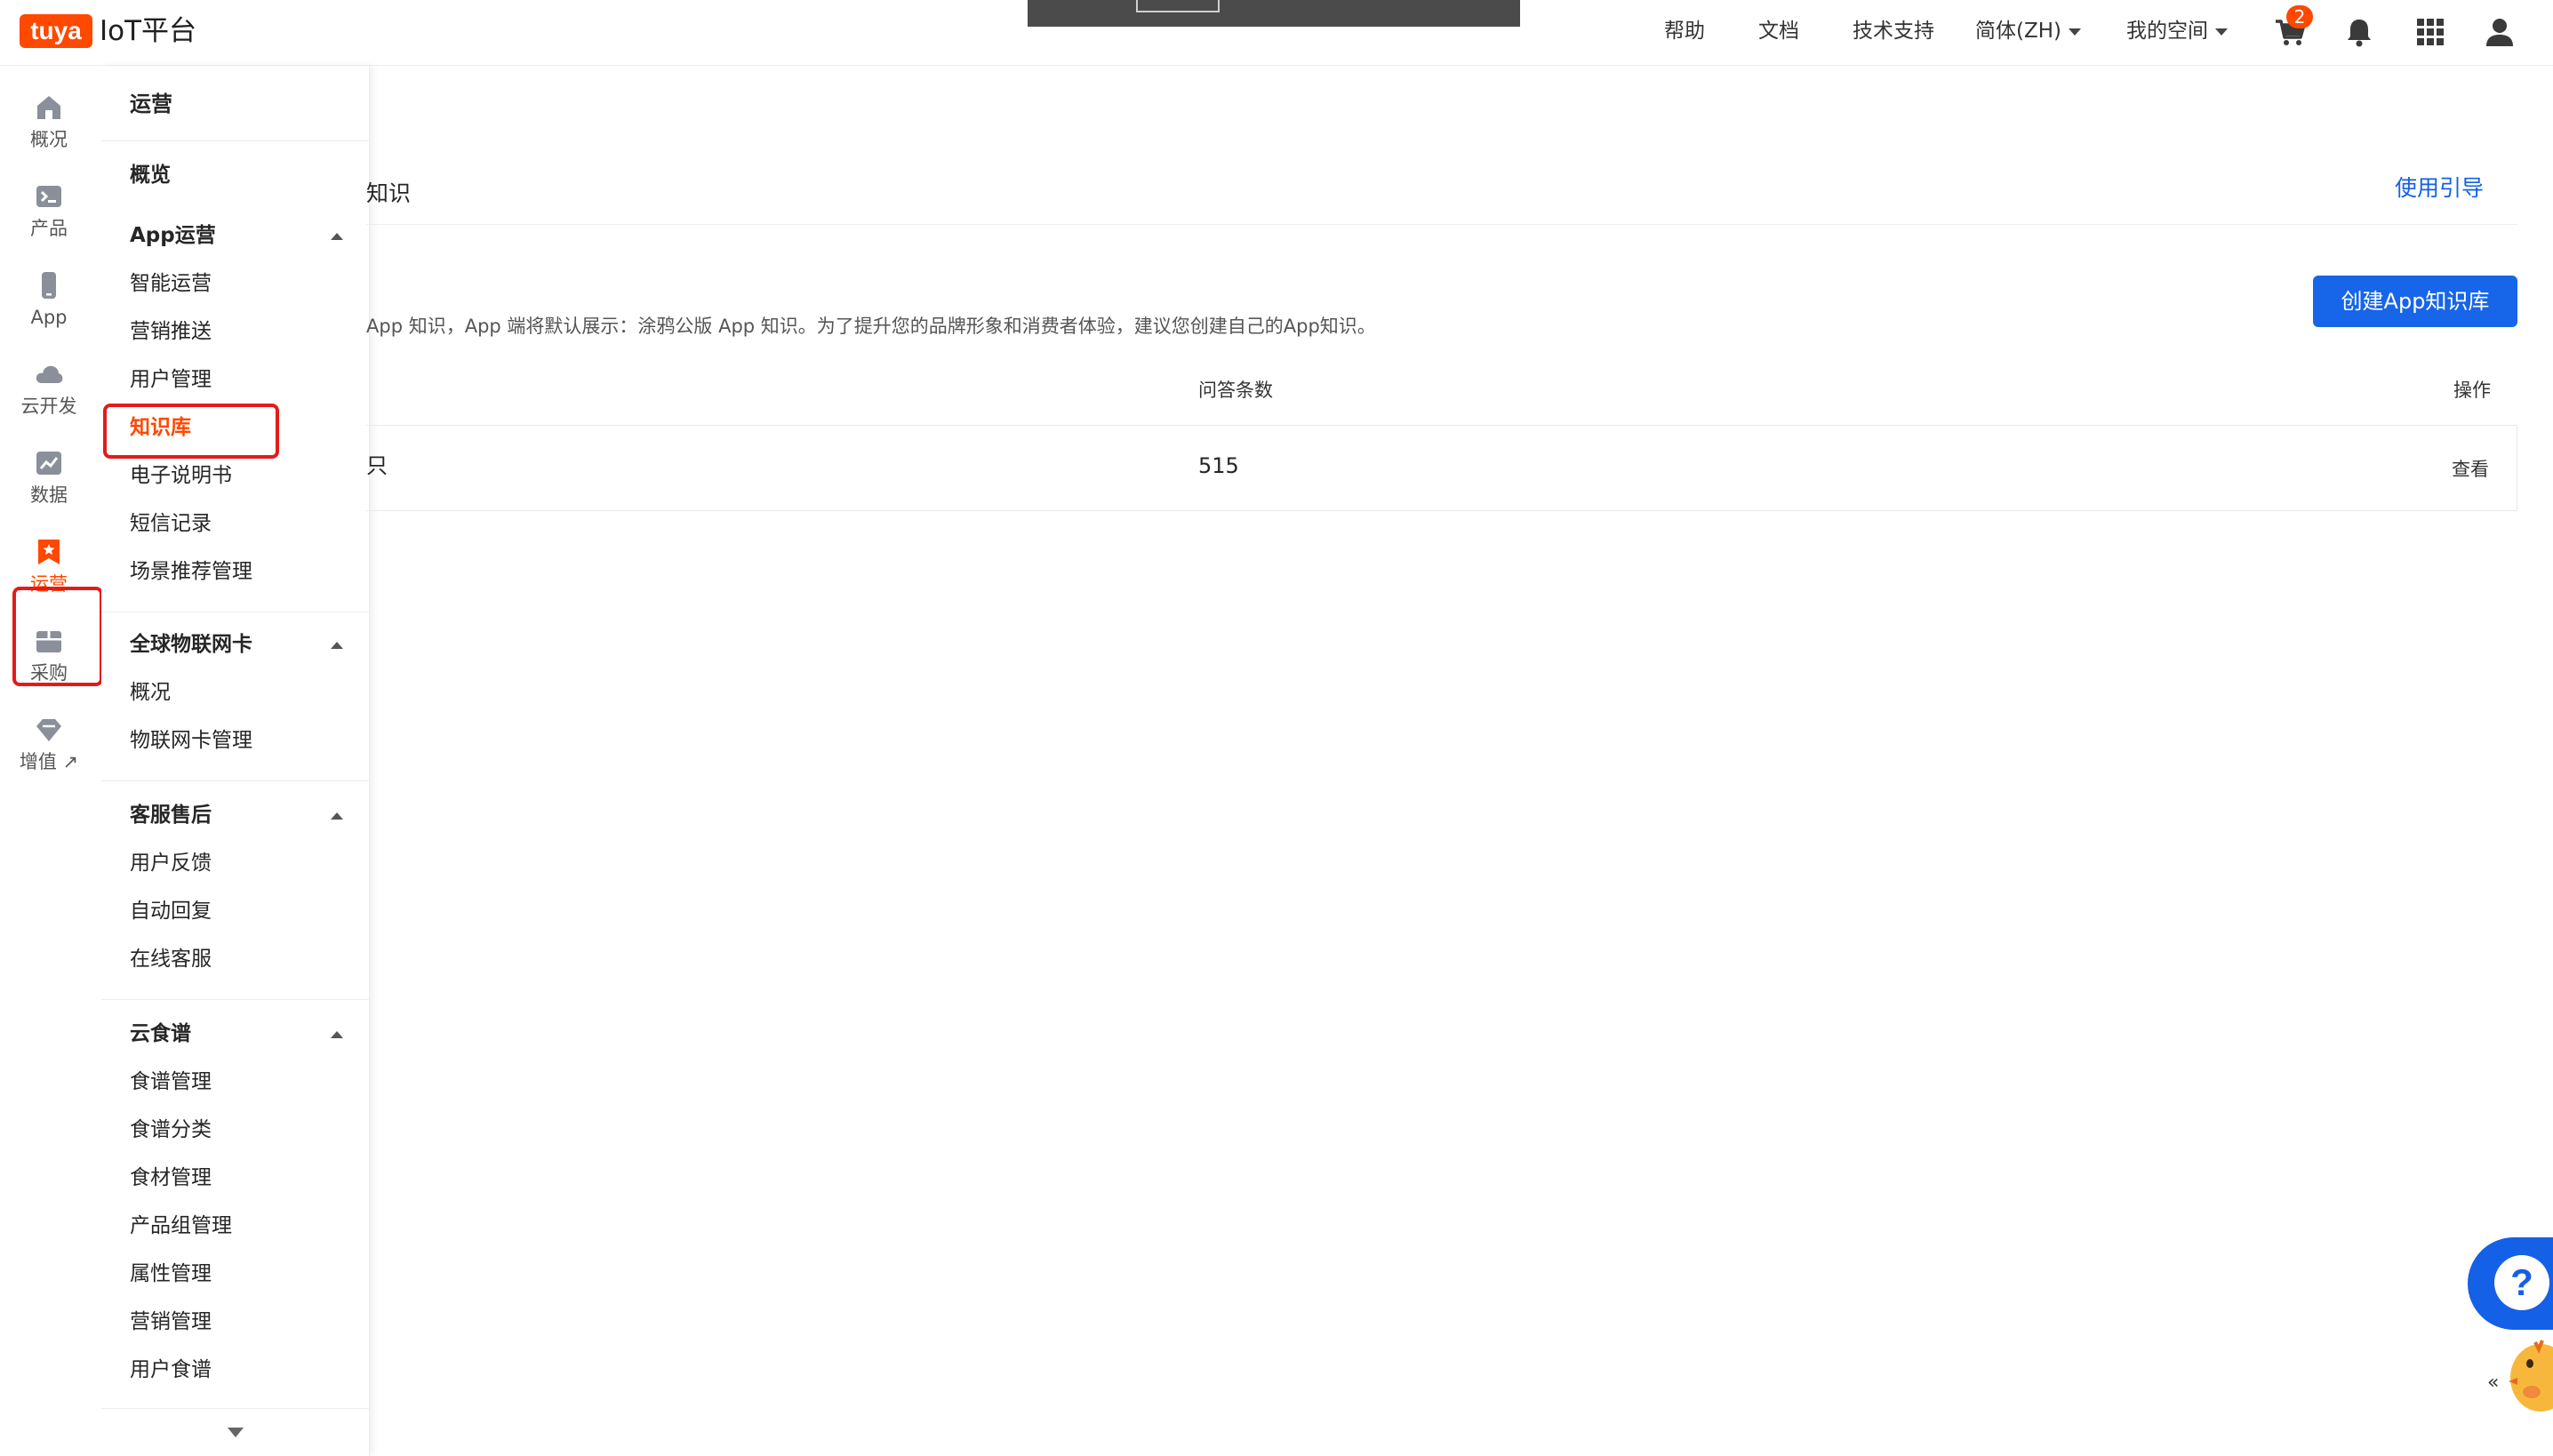  I want to click on submenu-item-user-recipe: 用户食谱, so click(171, 1370).